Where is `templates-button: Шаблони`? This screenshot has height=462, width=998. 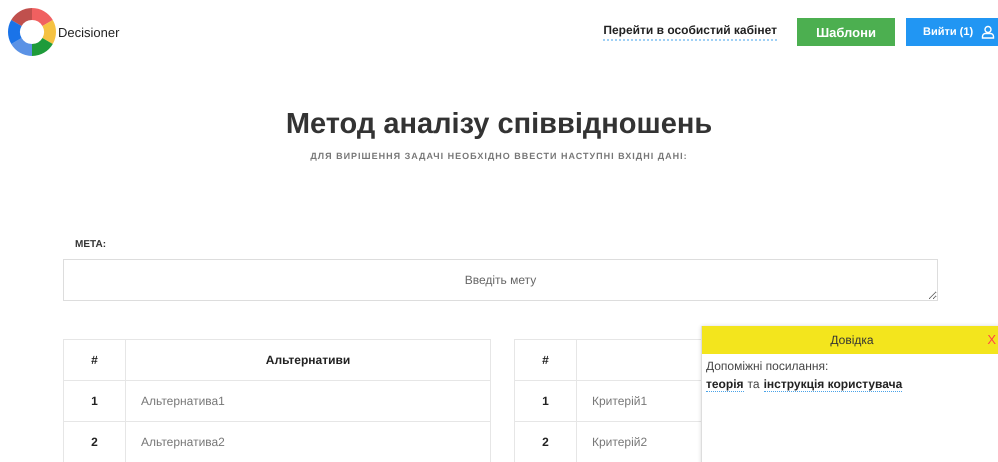
templates-button: Шаблони is located at coordinates (846, 32).